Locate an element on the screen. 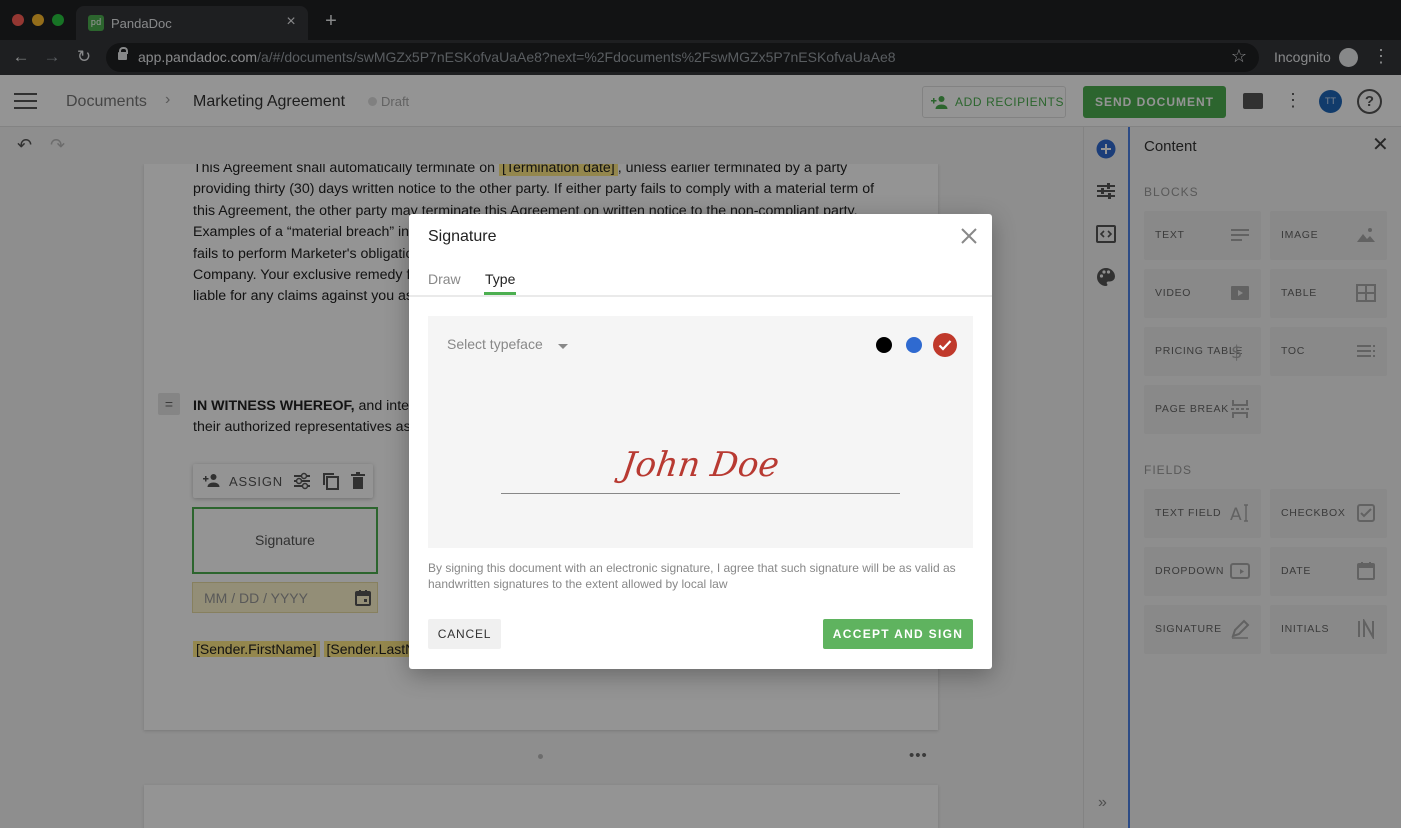  color-swatch-red-selected is located at coordinates (945, 345).